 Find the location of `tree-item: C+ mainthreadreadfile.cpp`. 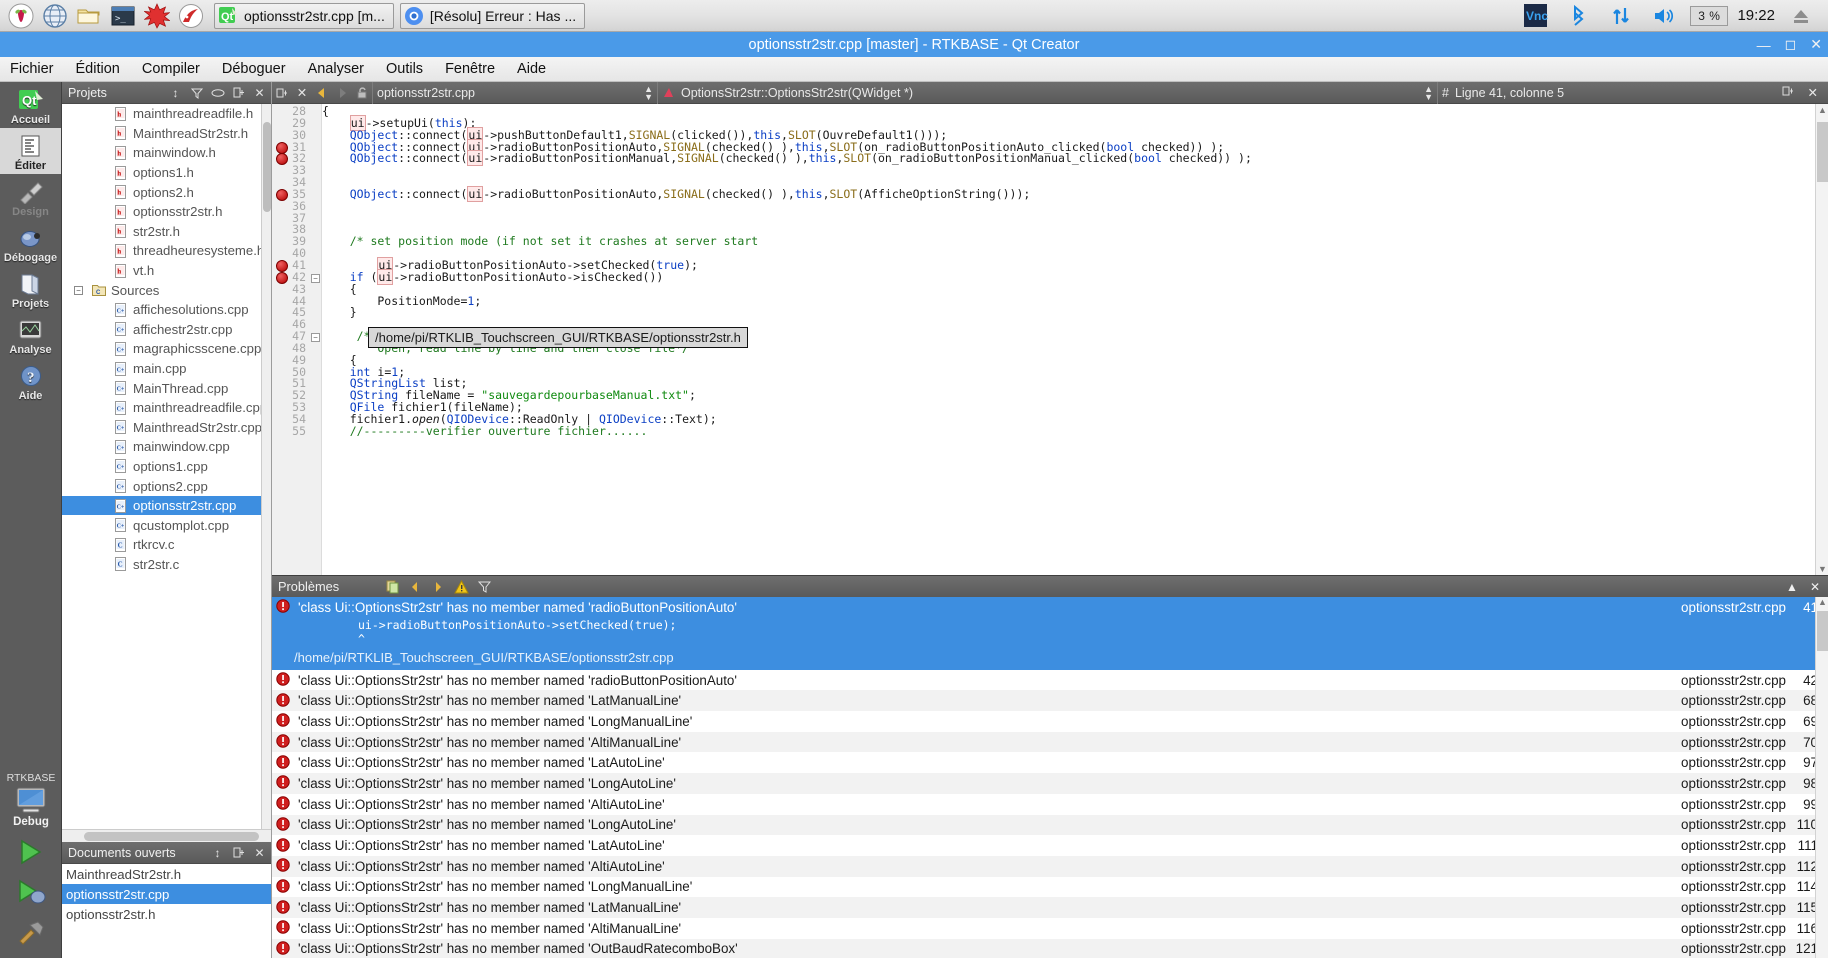

tree-item: C+ mainthreadreadfile.cpp is located at coordinates (166, 408).